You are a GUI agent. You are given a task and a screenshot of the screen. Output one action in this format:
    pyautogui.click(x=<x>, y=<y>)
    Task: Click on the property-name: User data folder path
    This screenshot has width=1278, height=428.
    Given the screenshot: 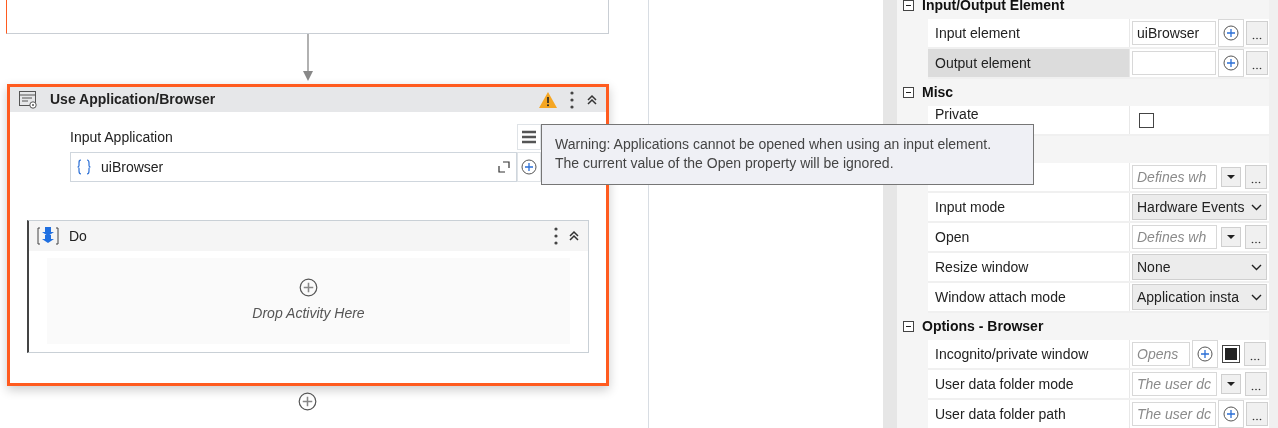 What is the action you would take?
    pyautogui.click(x=1029, y=414)
    